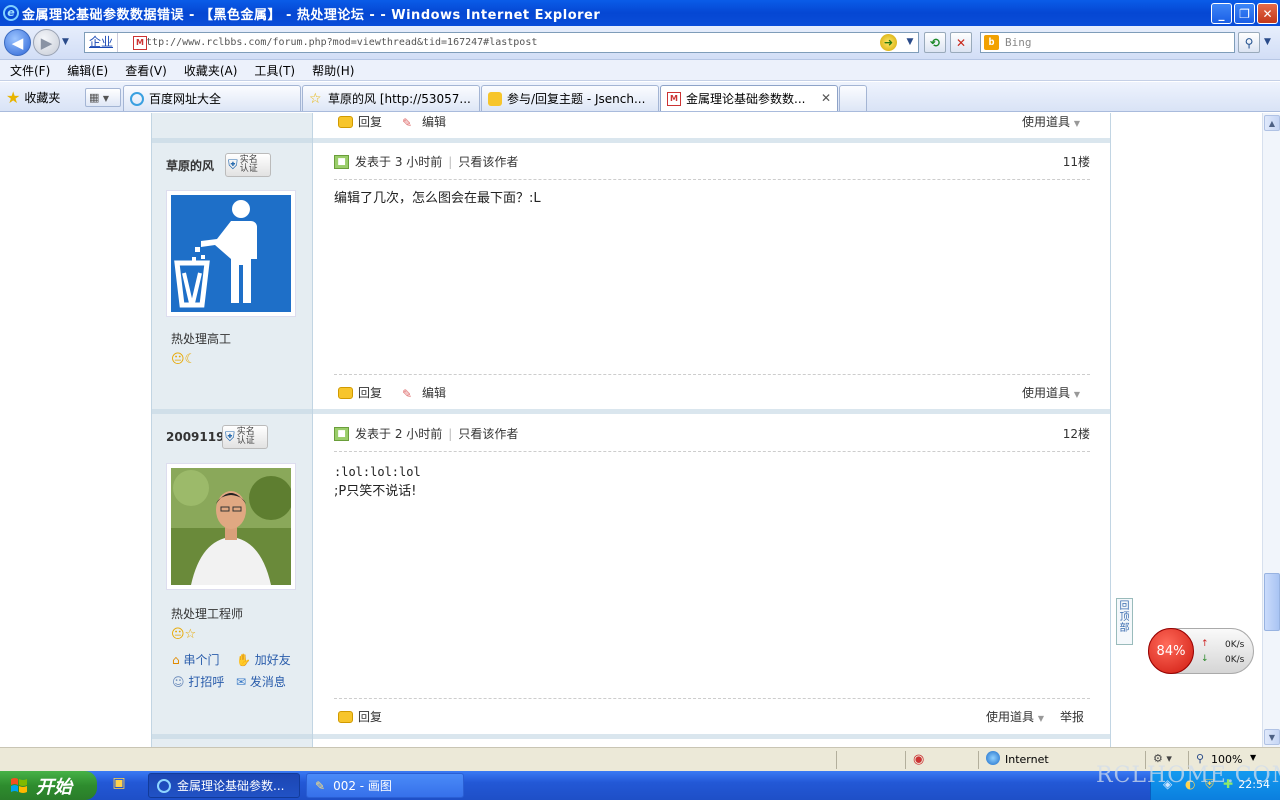 This screenshot has height=800, width=1280. What do you see at coordinates (1076, 433) in the screenshot?
I see `floor-number: 12楼` at bounding box center [1076, 433].